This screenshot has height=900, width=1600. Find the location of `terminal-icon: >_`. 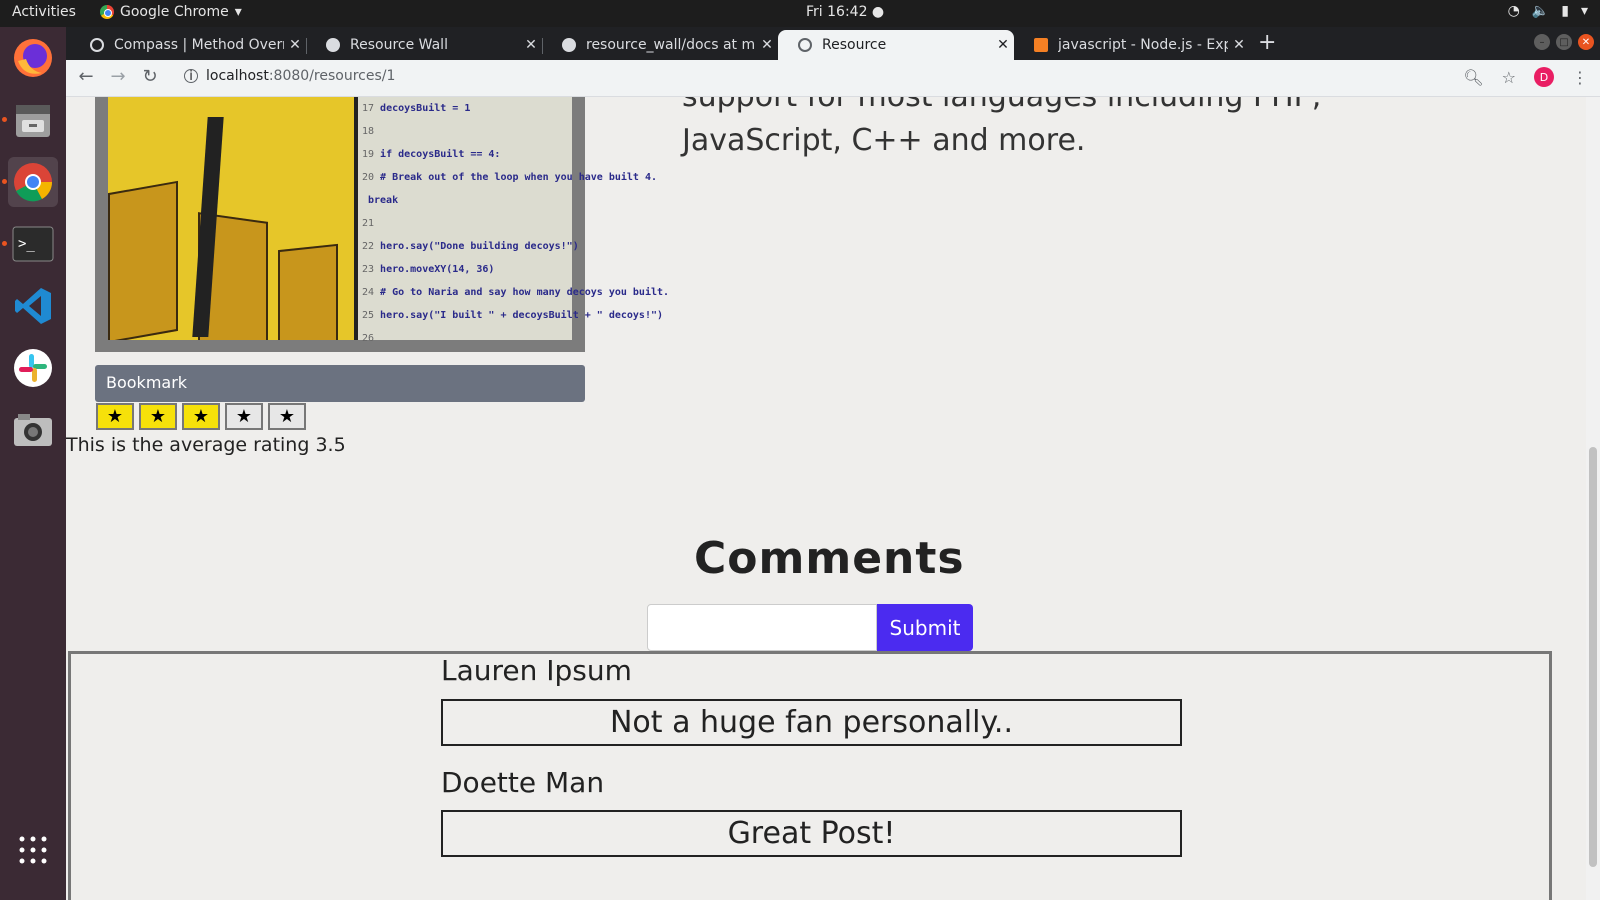

terminal-icon: >_ is located at coordinates (30, 244).